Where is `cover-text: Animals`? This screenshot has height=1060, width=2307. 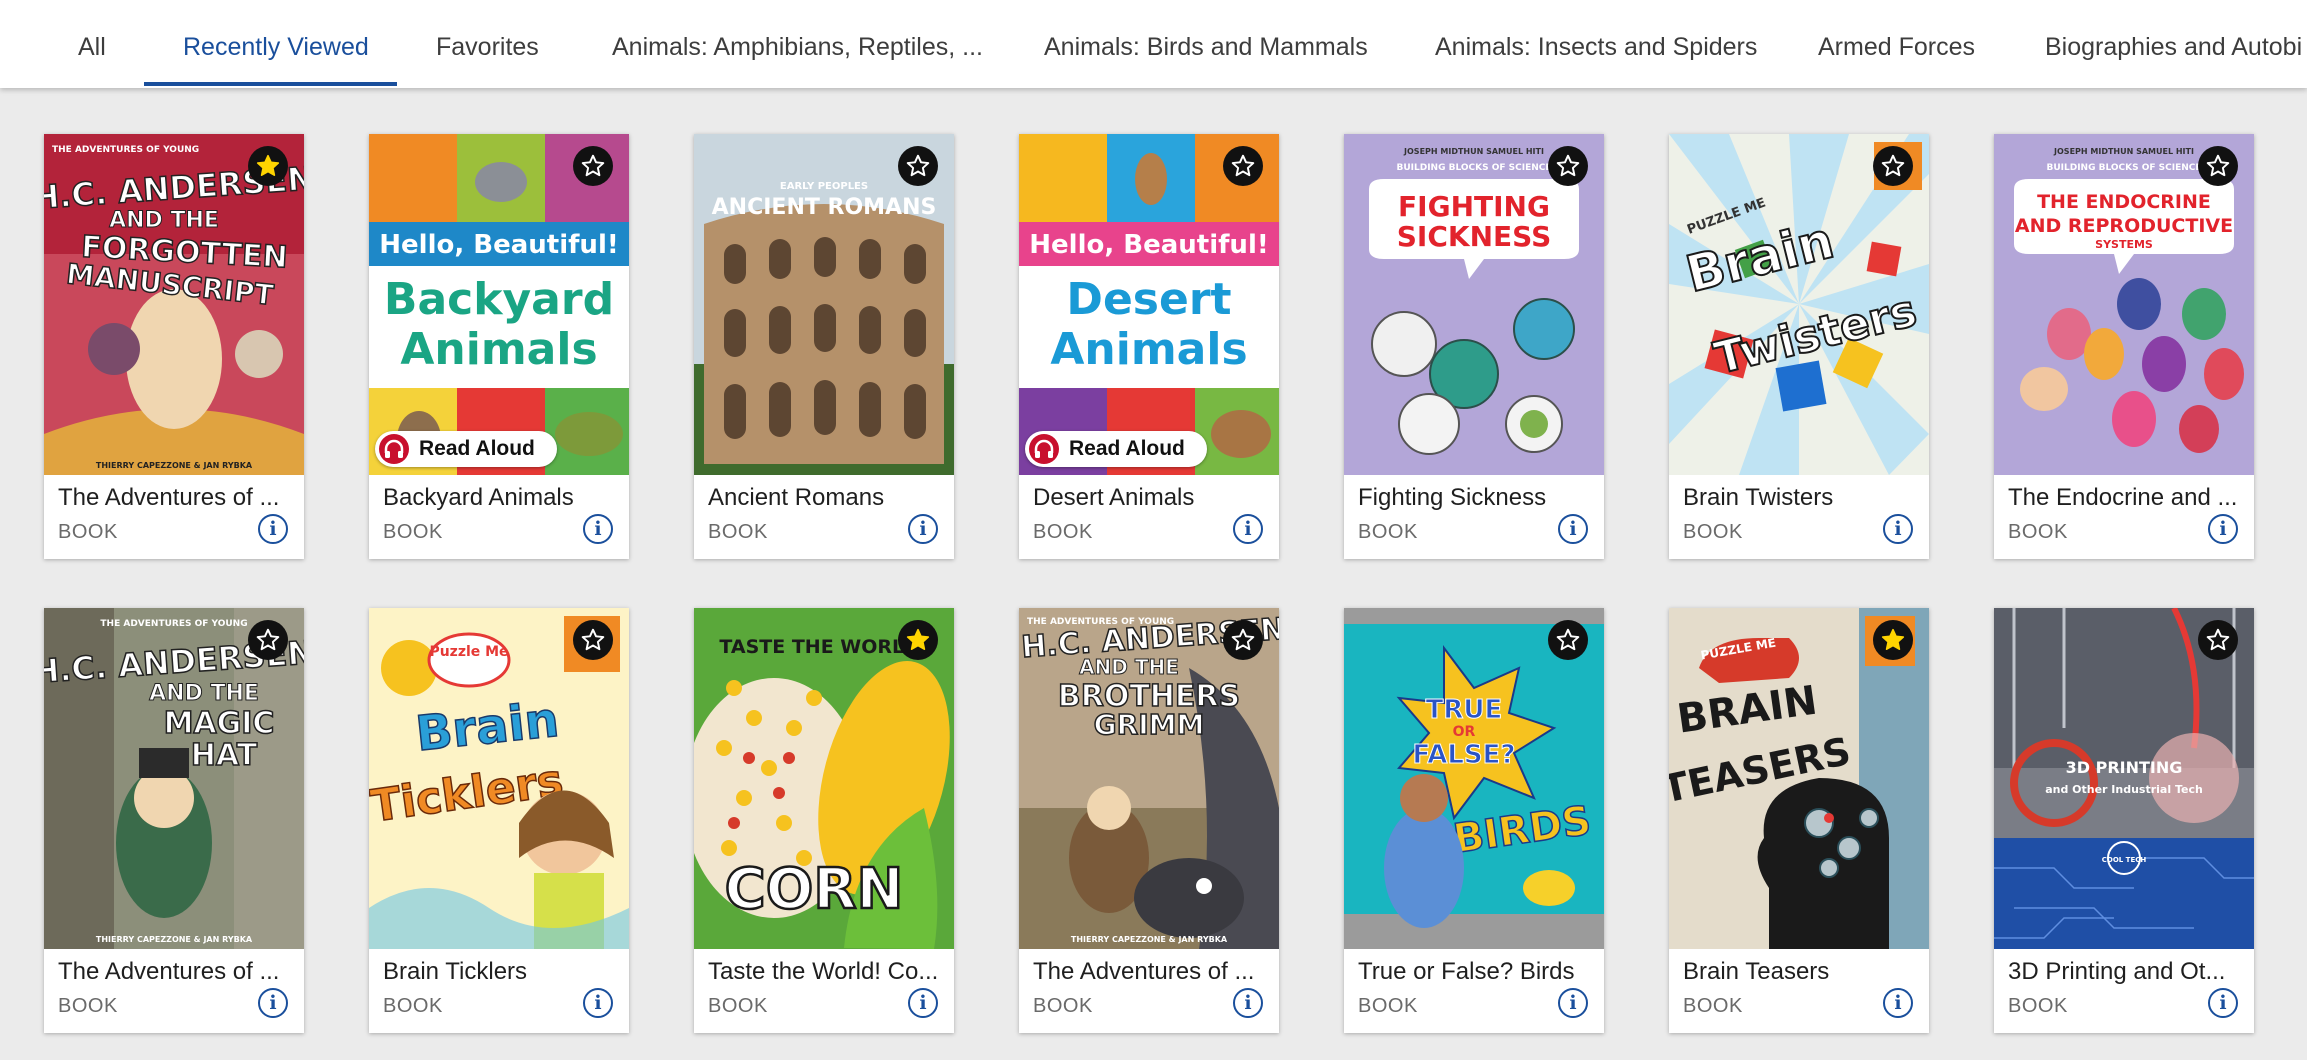 cover-text: Animals is located at coordinates (1148, 349).